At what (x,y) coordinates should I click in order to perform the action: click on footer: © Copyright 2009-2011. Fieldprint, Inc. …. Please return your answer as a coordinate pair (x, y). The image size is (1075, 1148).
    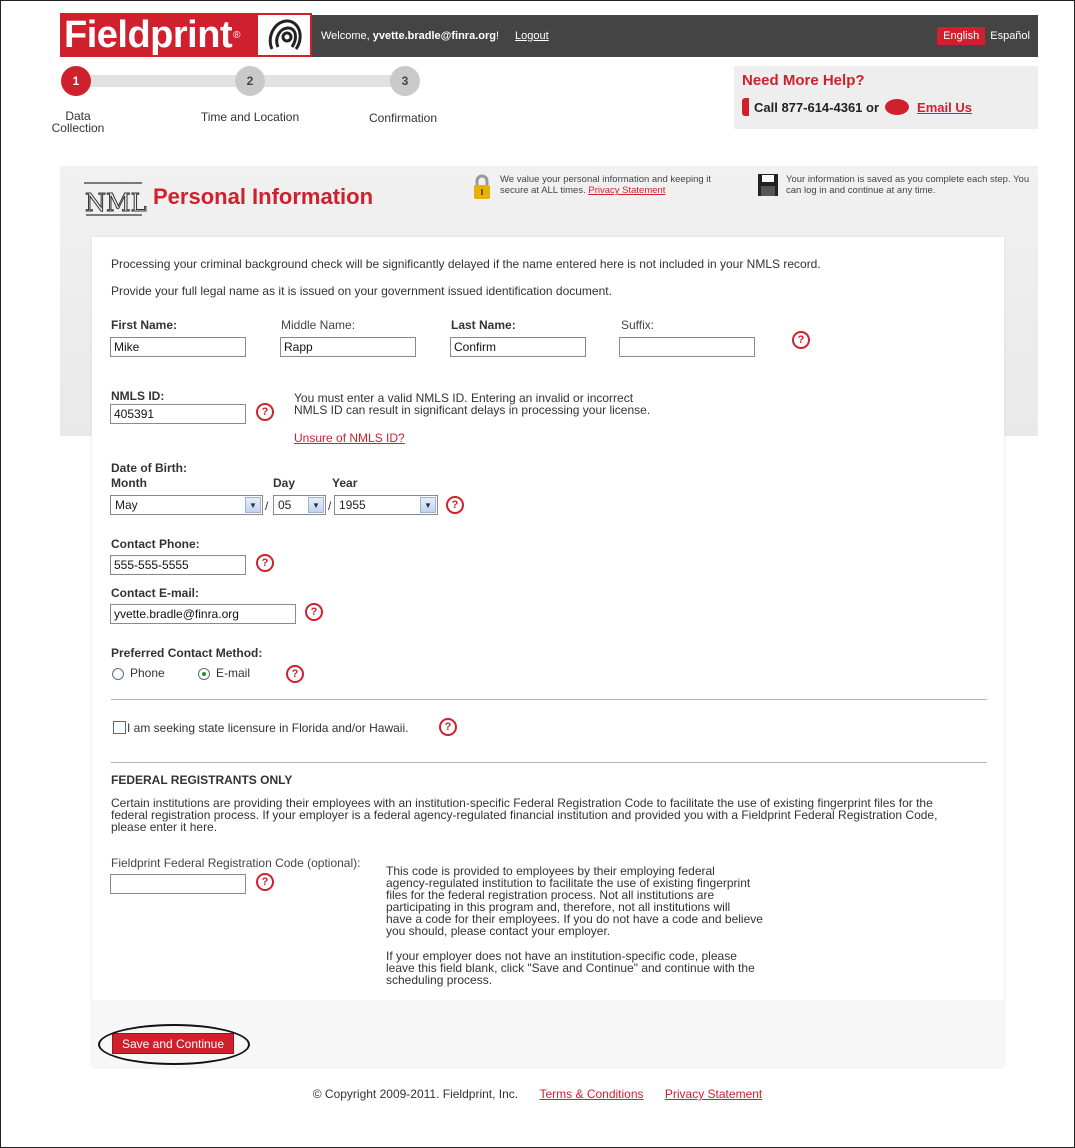
    Looking at the image, I should click on (537, 1094).